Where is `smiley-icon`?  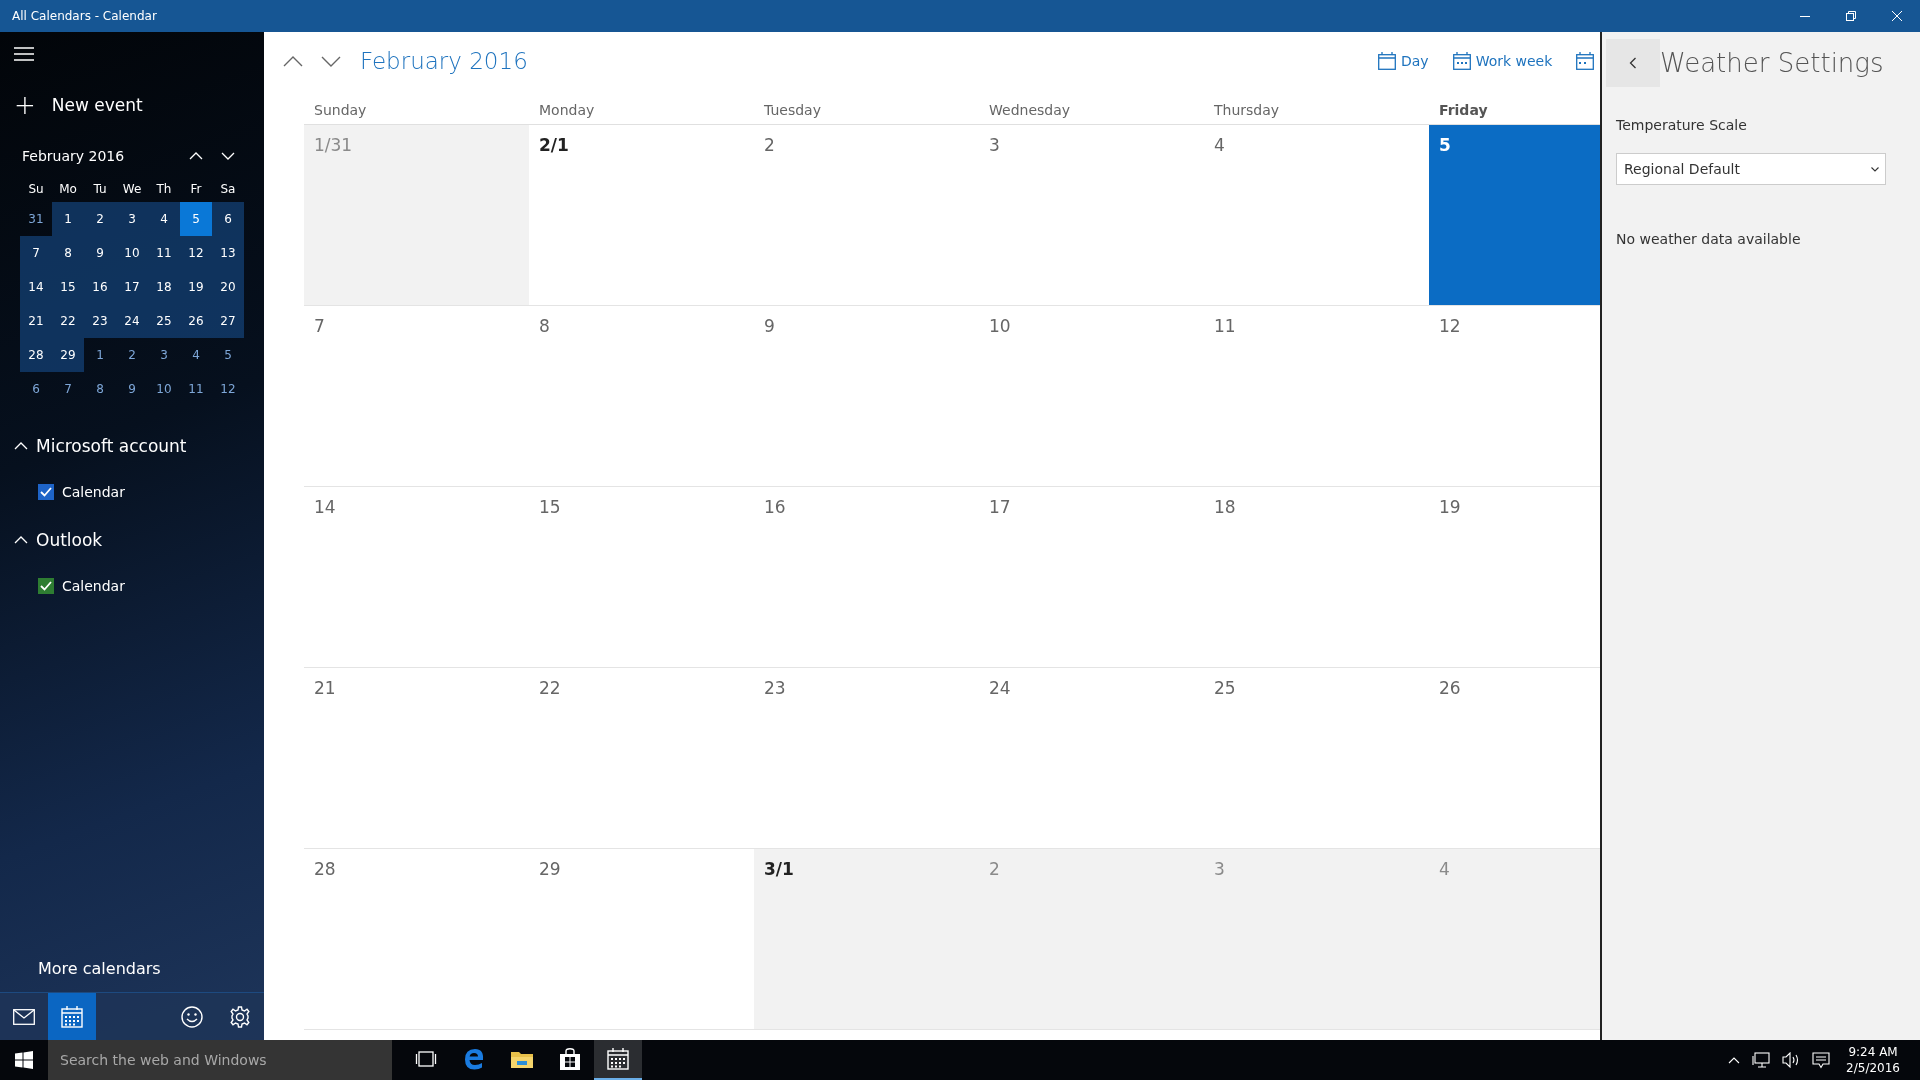
smiley-icon is located at coordinates (192, 1016).